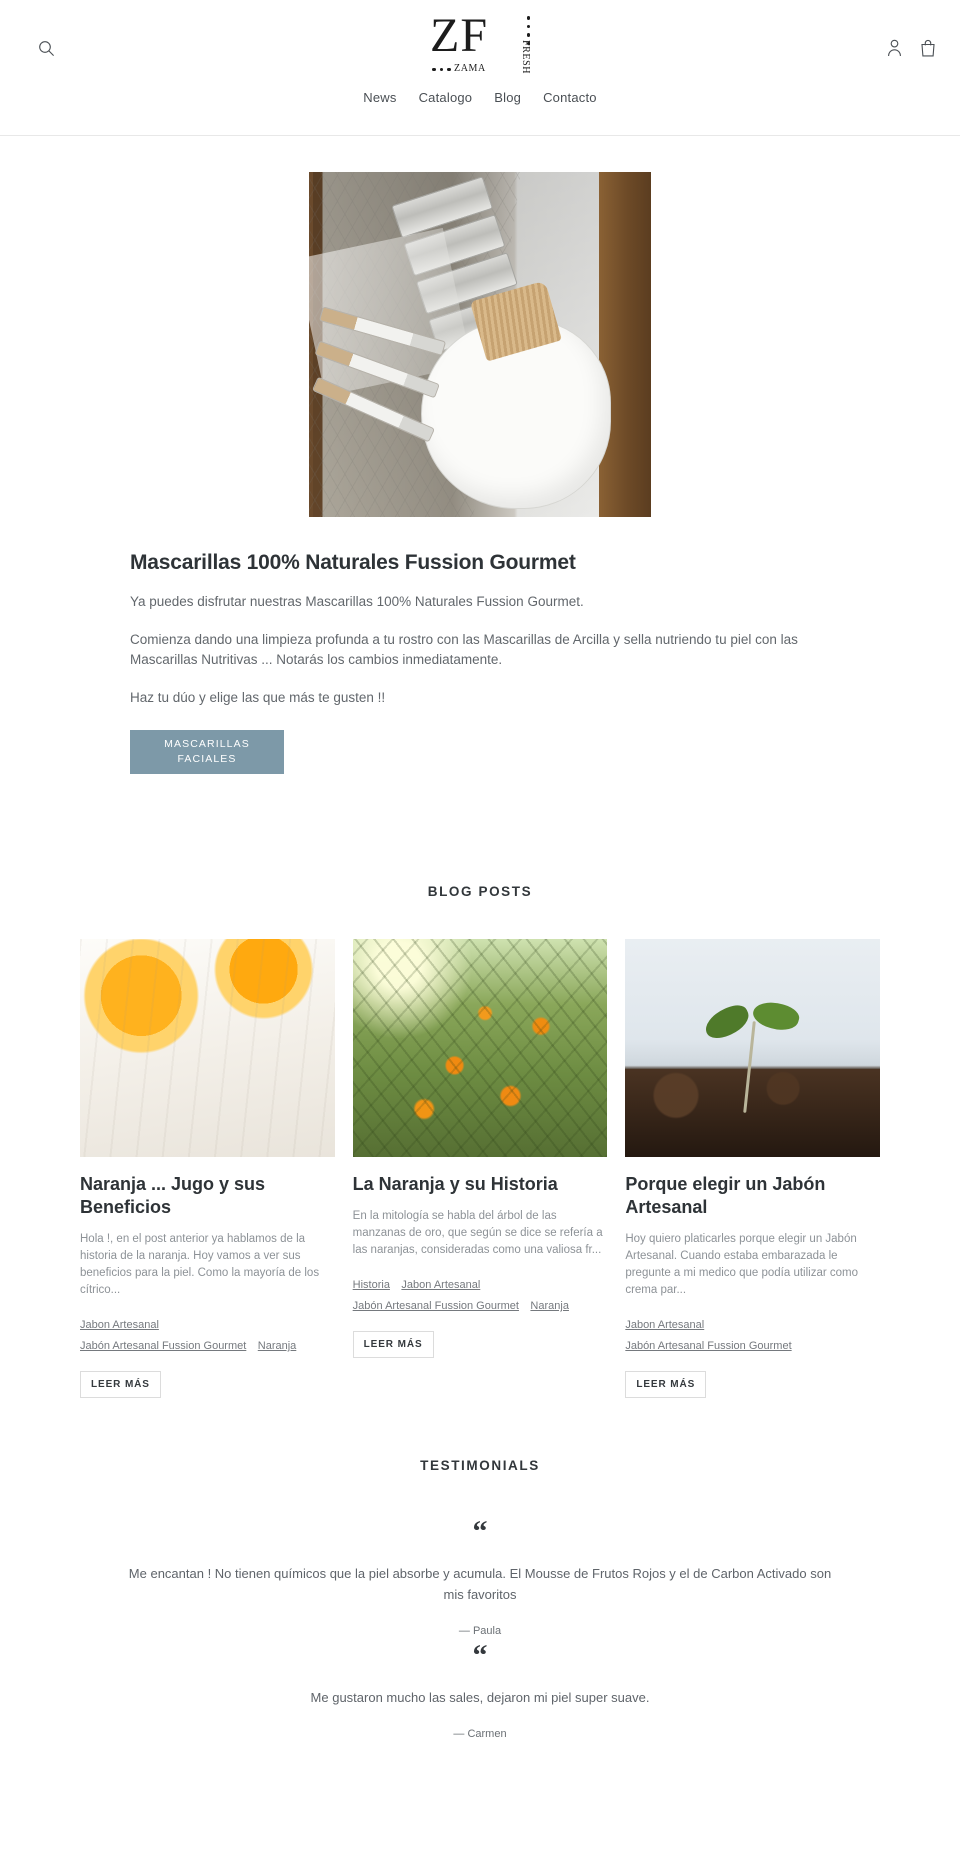 The height and width of the screenshot is (1875, 960). I want to click on blog-post-thumbnail-orange-slices, so click(207, 1048).